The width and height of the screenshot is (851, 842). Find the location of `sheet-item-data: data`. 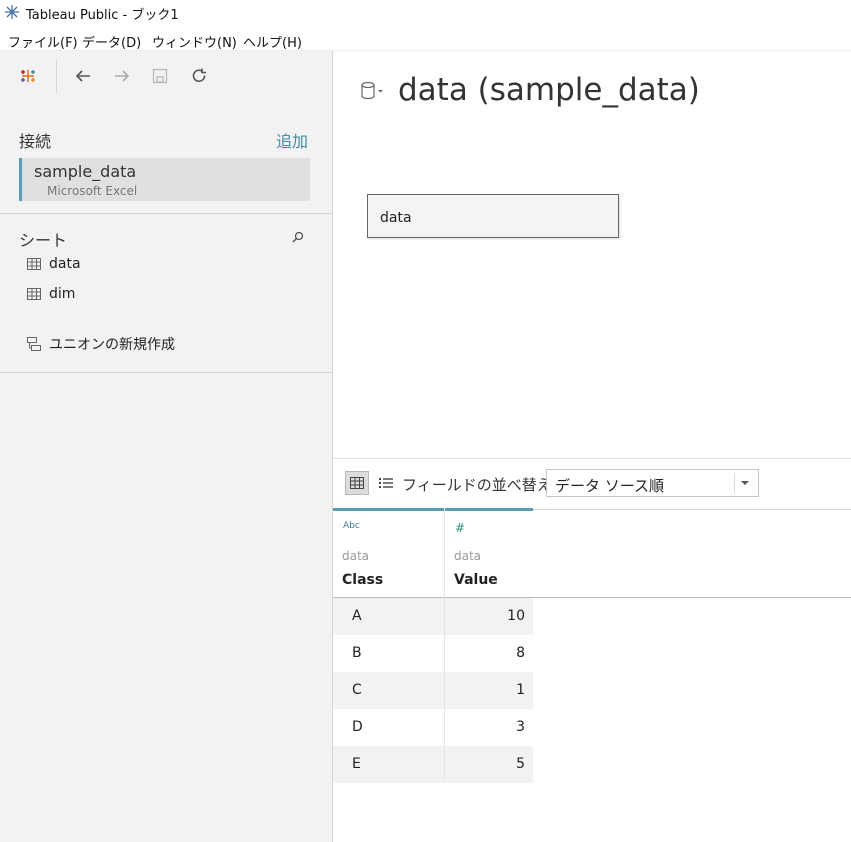

sheet-item-data: data is located at coordinates (54, 264).